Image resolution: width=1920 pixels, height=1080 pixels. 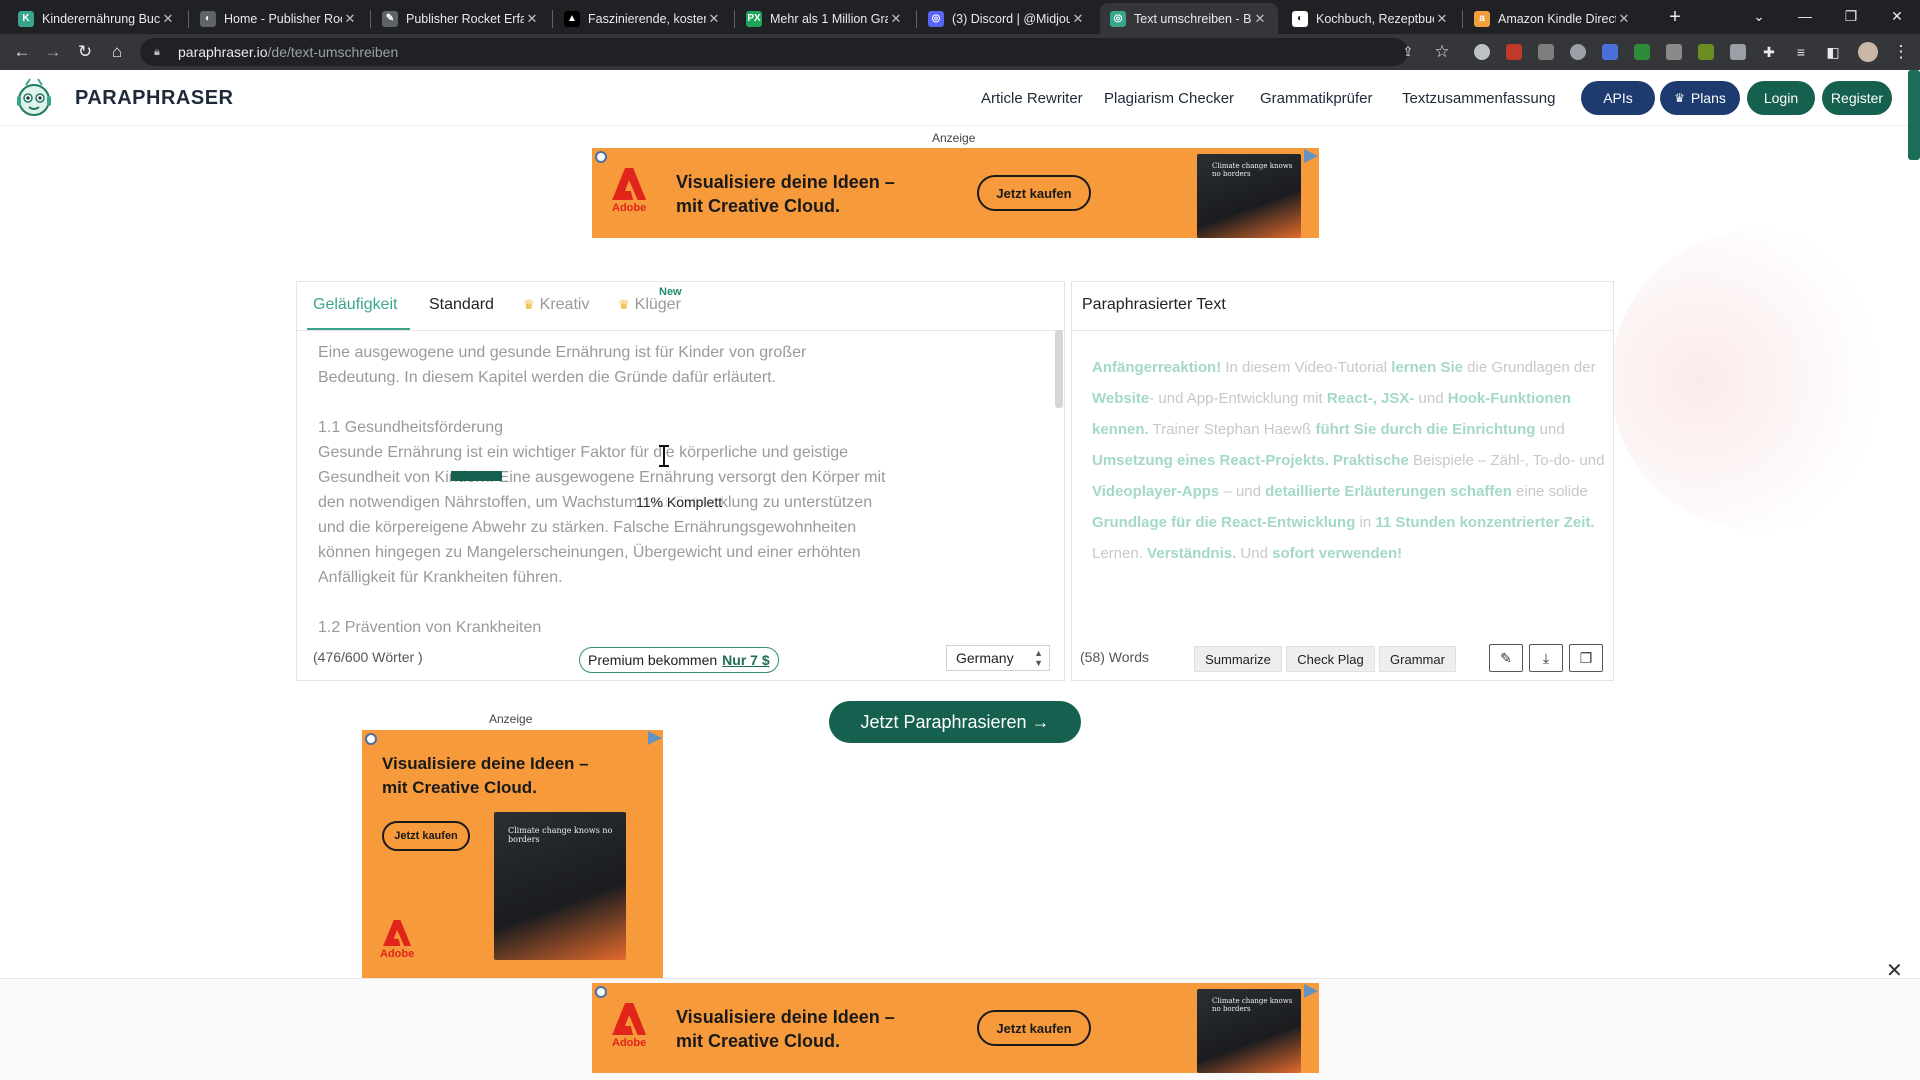 I want to click on plans-button: ♛ Plans, so click(x=1700, y=98).